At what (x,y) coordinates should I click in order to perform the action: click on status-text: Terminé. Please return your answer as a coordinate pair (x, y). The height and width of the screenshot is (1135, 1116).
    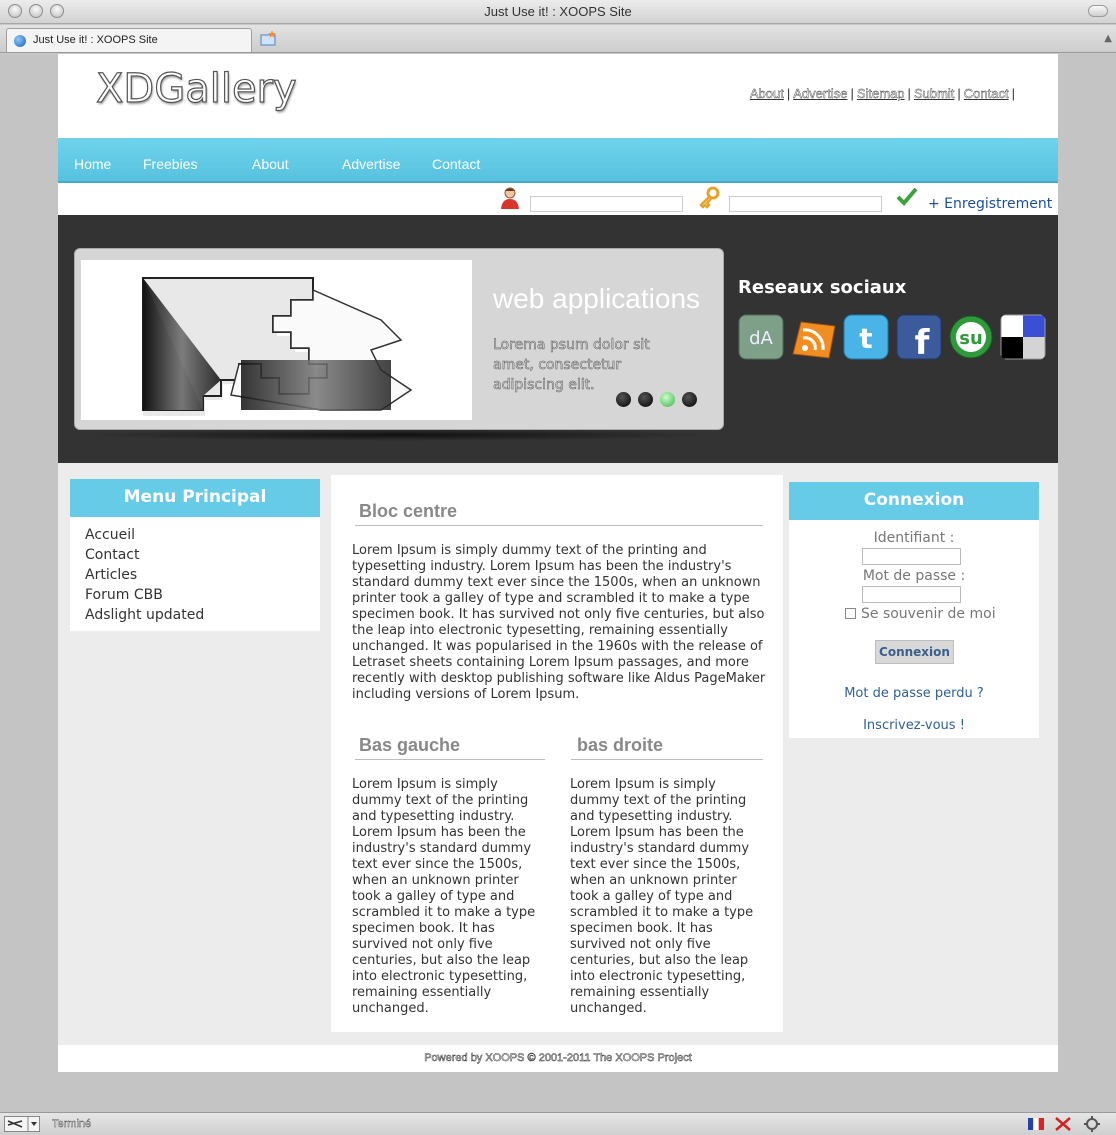
    Looking at the image, I should click on (72, 1124).